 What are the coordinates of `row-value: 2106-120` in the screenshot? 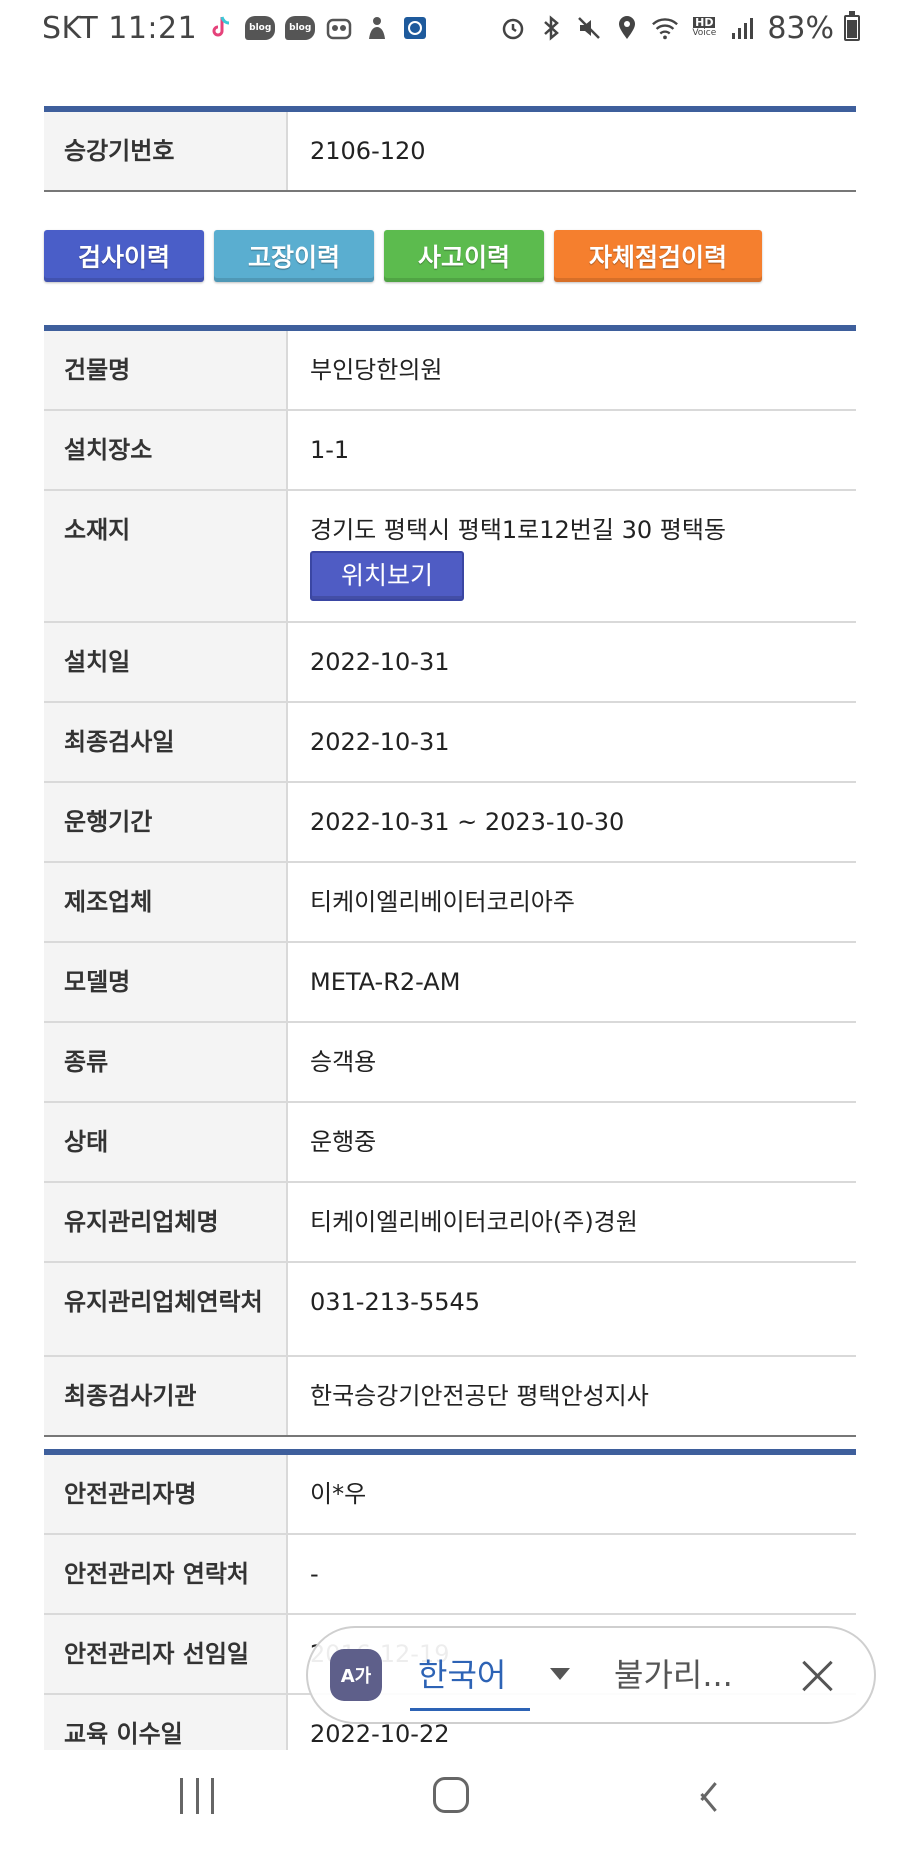 It's located at (368, 151).